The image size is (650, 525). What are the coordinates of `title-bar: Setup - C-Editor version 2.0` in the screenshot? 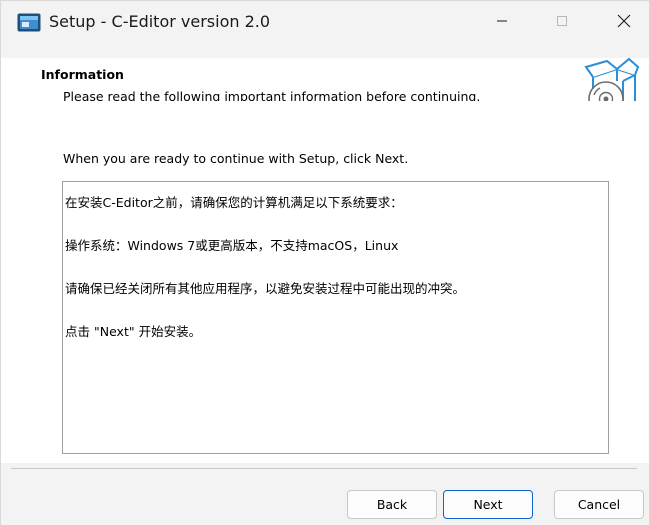 It's located at (325, 21).